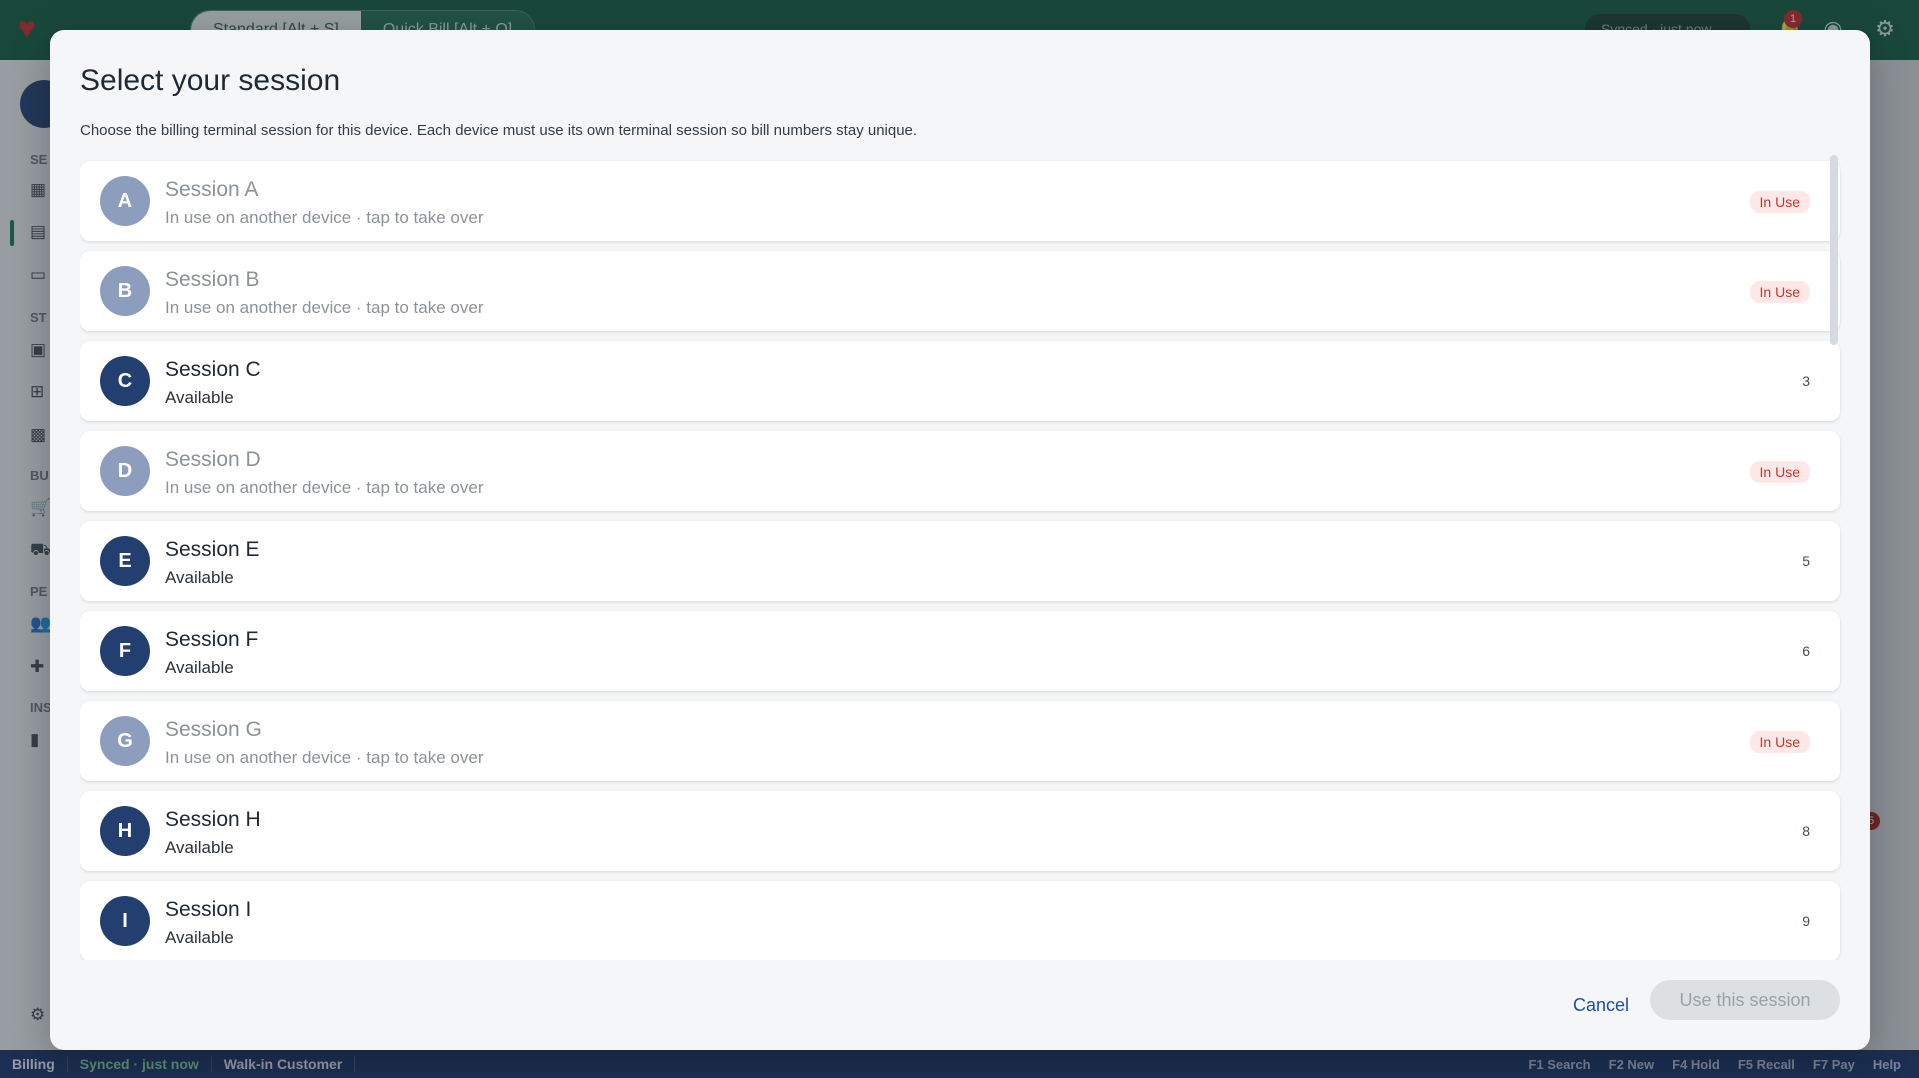 Image resolution: width=1919 pixels, height=1078 pixels. Describe the element at coordinates (212, 279) in the screenshot. I see `session-name: Session B` at that location.